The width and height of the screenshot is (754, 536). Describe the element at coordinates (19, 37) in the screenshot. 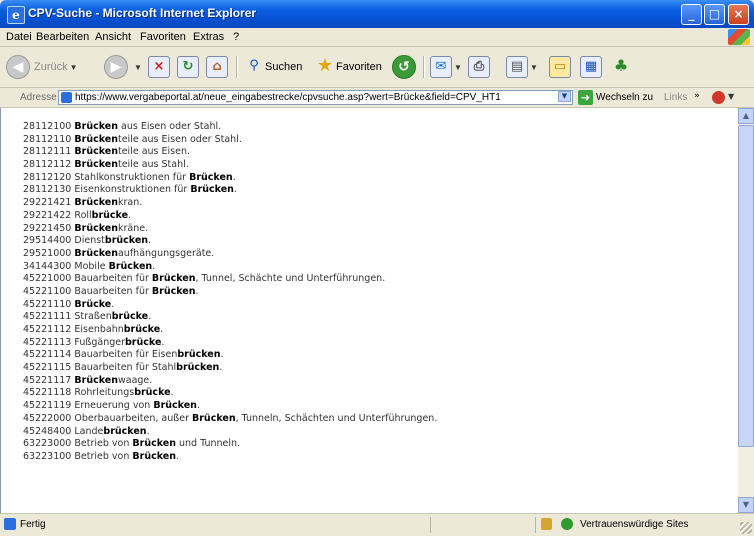

I see `menu-datei: Datei` at that location.